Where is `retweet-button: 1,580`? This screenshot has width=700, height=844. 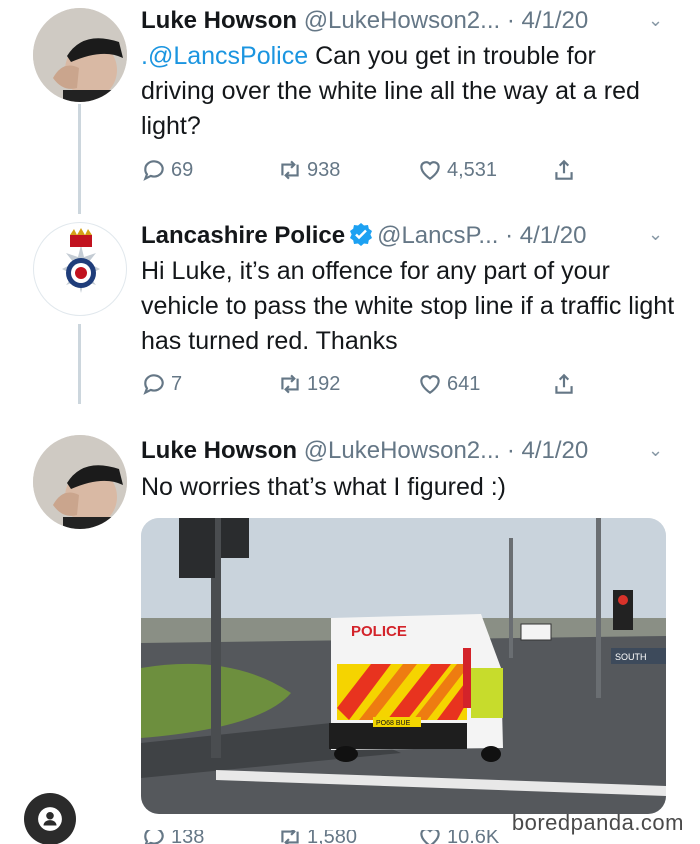
retweet-button: 1,580 is located at coordinates (317, 837).